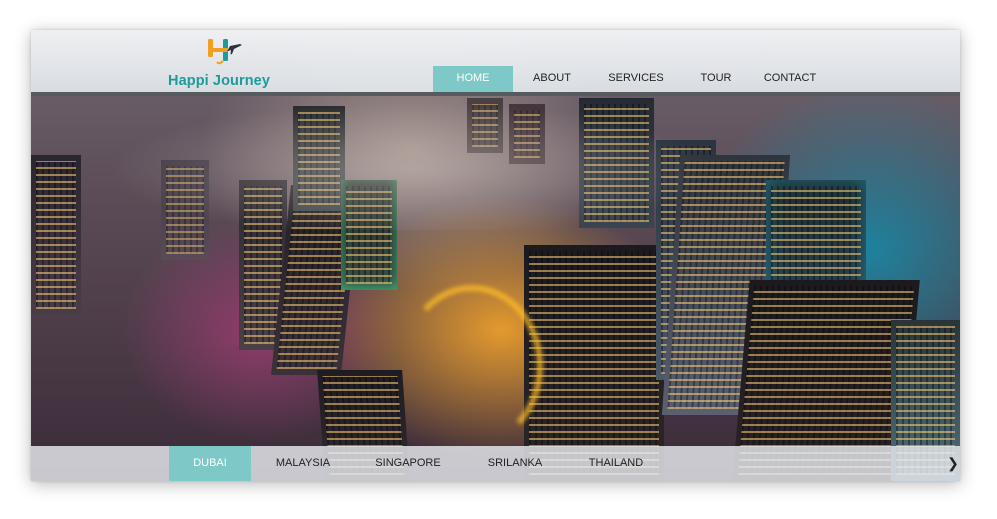 The width and height of the screenshot is (997, 519). What do you see at coordinates (616, 463) in the screenshot?
I see `tab-thailand: THAILAND` at bounding box center [616, 463].